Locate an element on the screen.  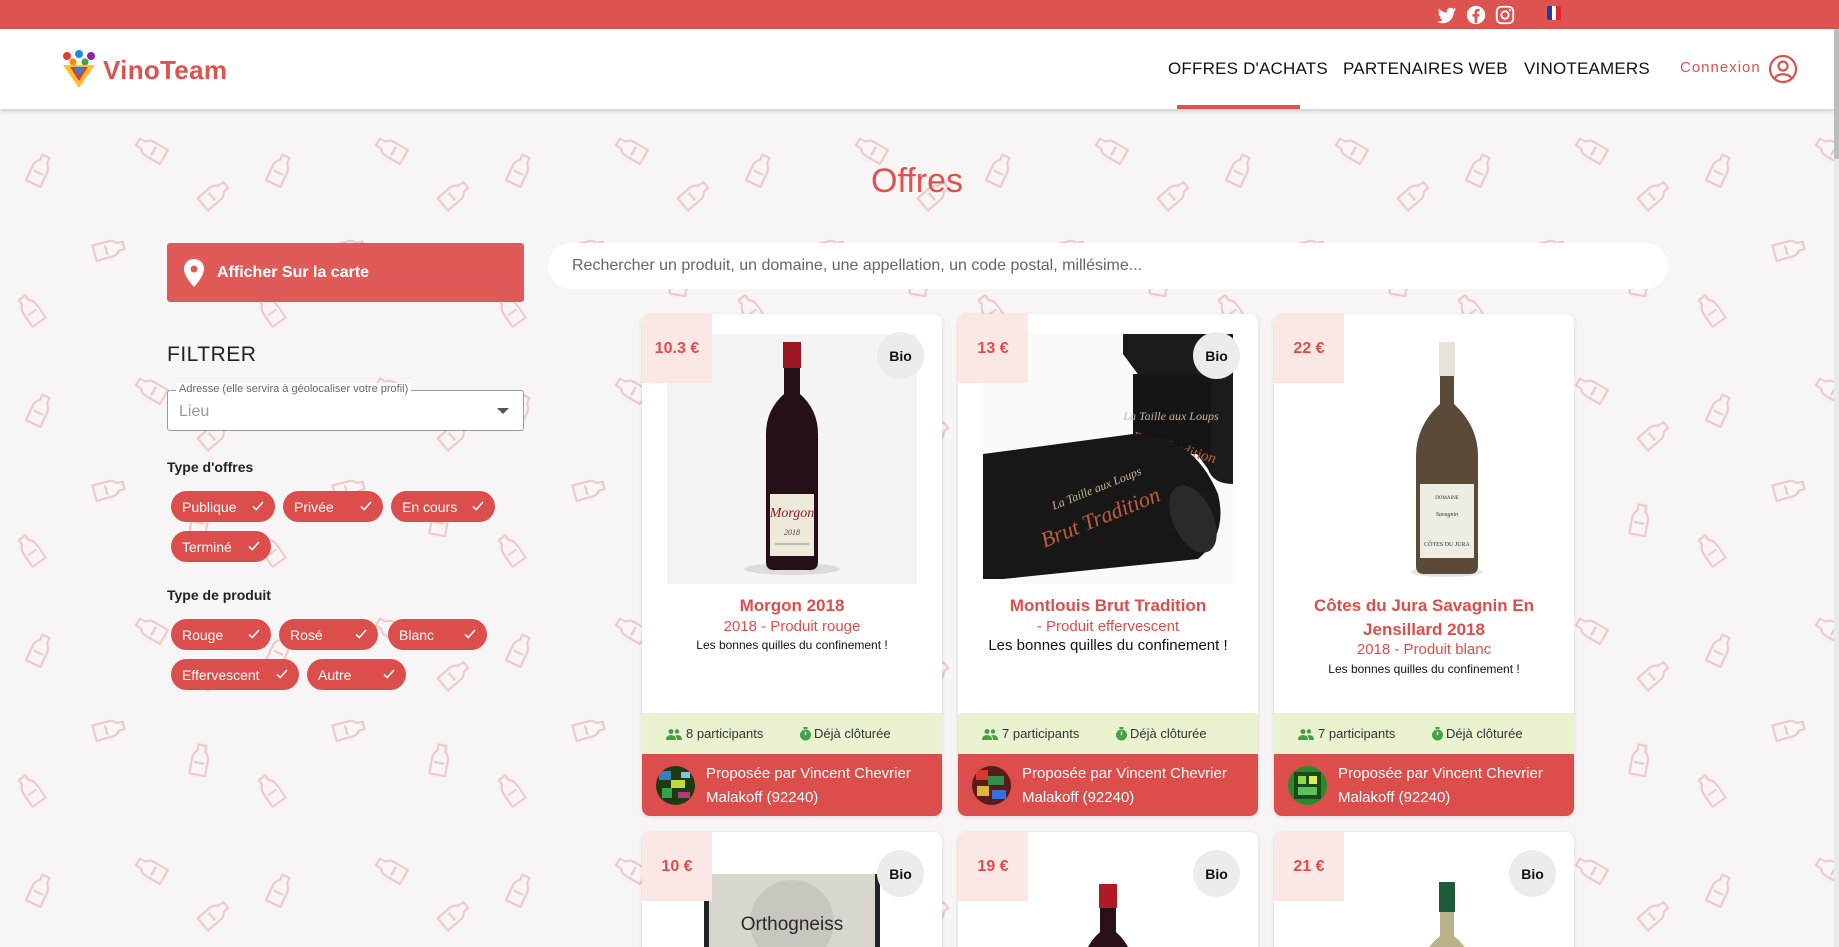
nav-offres-dachats: OFFRES D'ACHATS is located at coordinates (1248, 69).